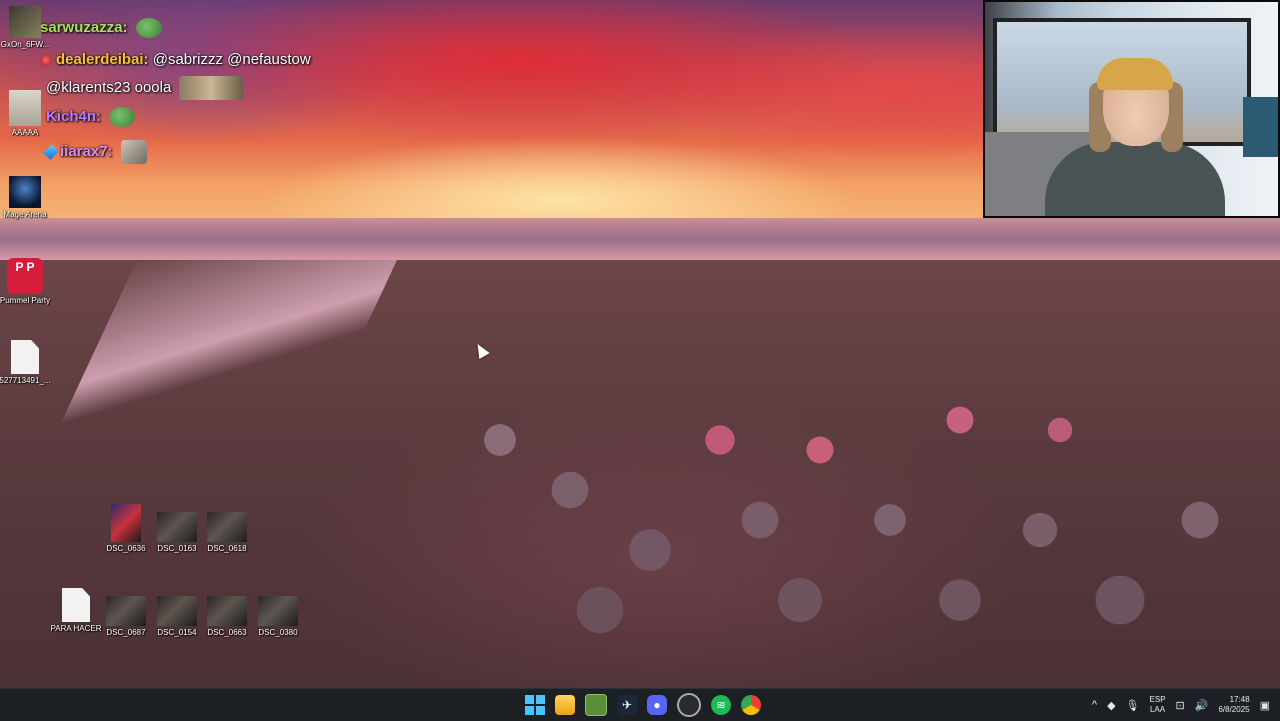  I want to click on app-icon, so click(25, 108).